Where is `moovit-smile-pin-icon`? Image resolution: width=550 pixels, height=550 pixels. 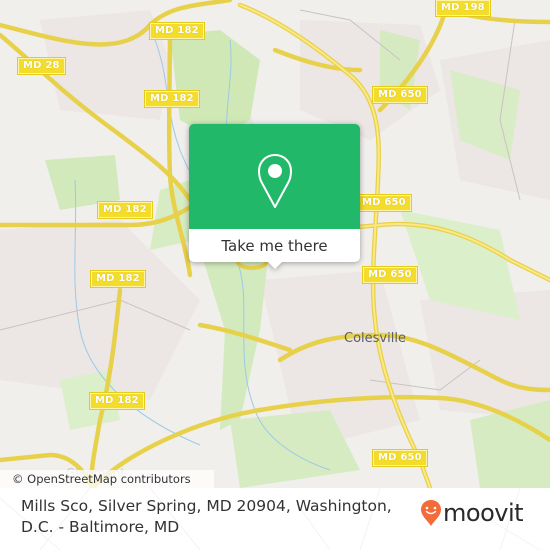 moovit-smile-pin-icon is located at coordinates (431, 513).